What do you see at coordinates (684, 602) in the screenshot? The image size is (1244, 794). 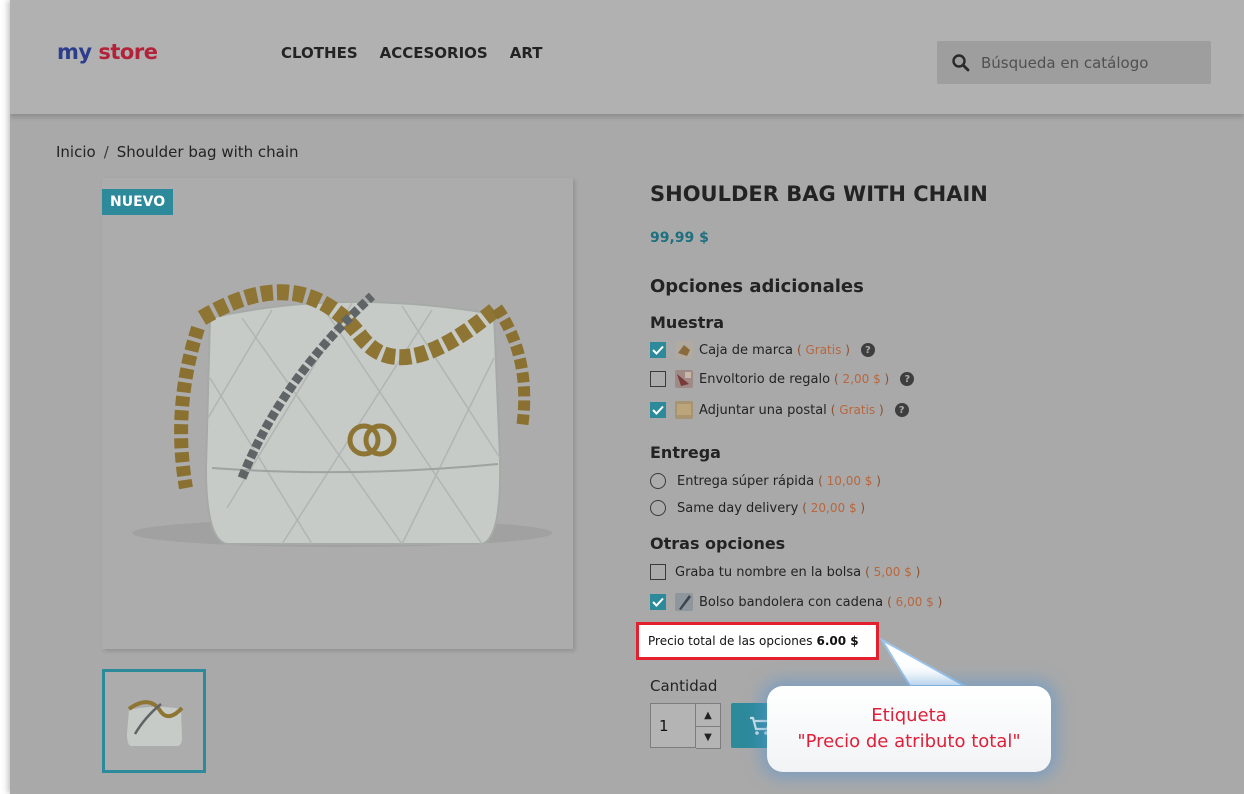 I see `bag-chain-thumbnail-icon` at bounding box center [684, 602].